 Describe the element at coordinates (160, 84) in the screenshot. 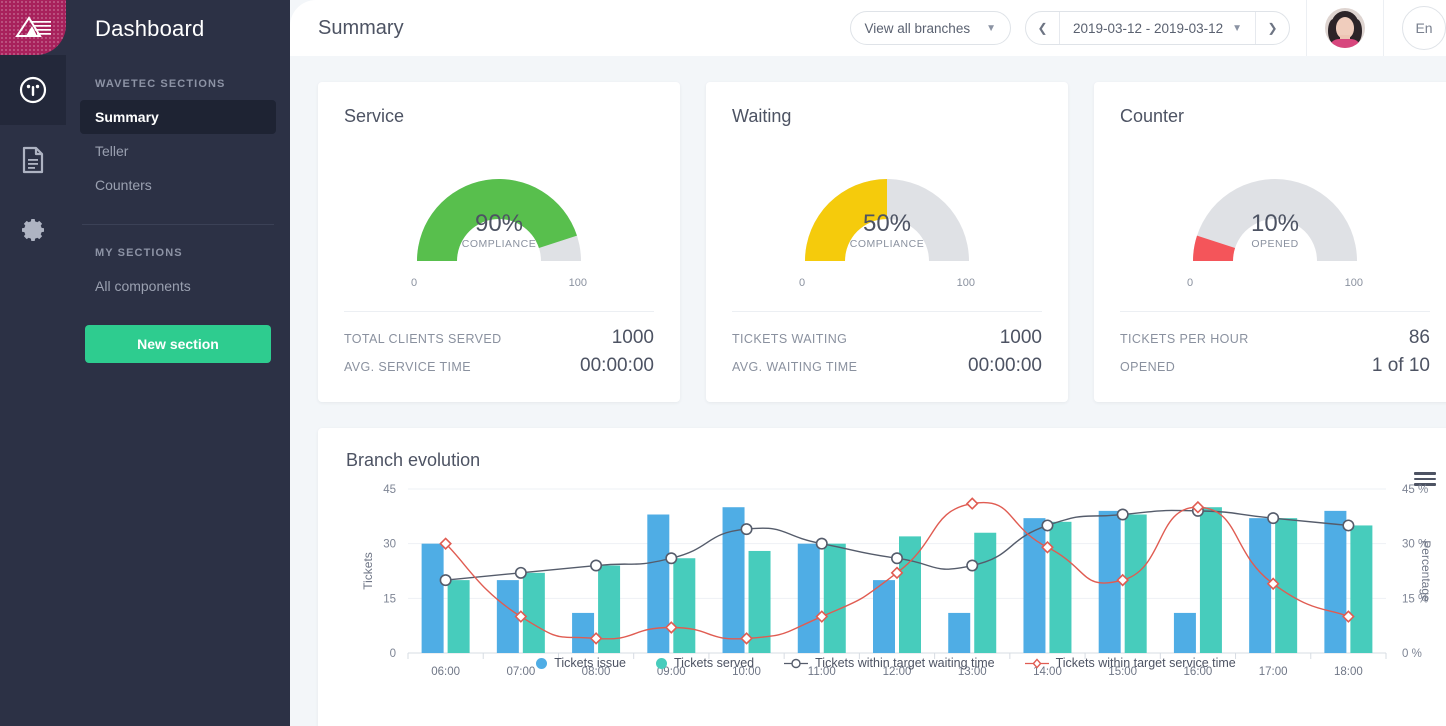

I see `sidebar-section-header-wavetec: WAVETEC SECTIONS` at that location.